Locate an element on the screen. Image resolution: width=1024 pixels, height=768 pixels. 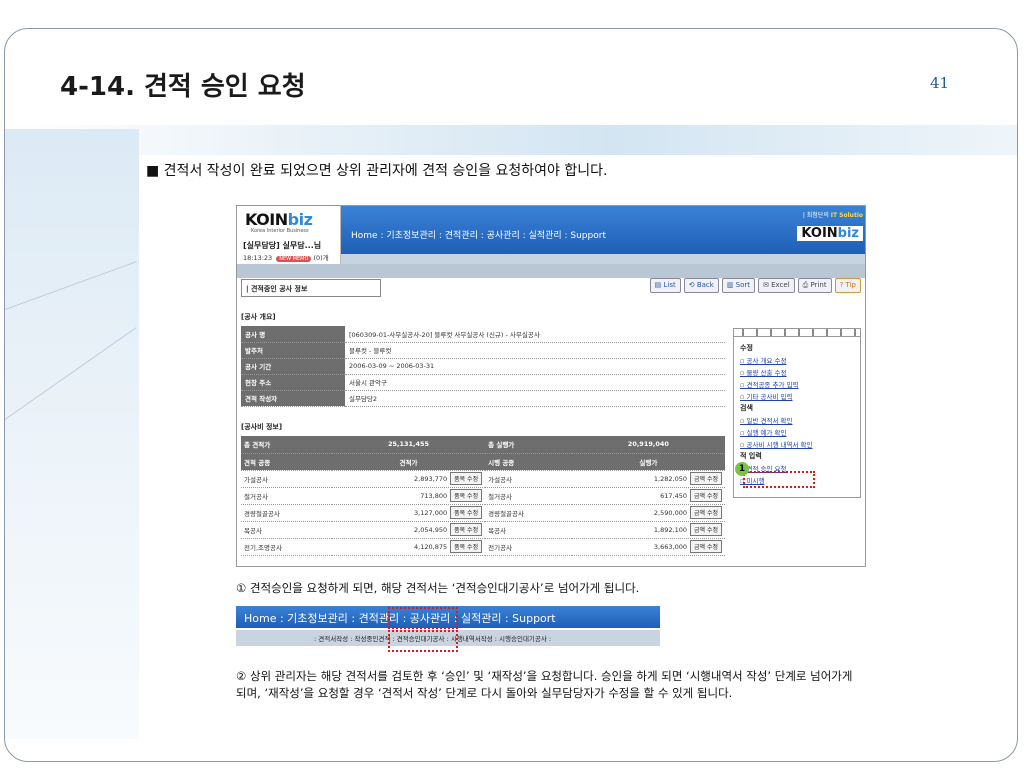
print-button: ⎙ Print is located at coordinates (814, 285).